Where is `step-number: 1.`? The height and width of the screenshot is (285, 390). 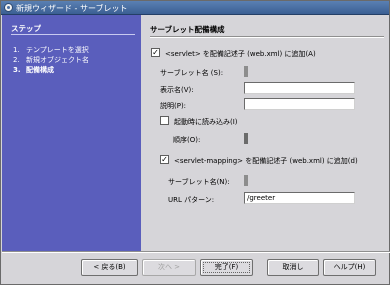 step-number: 1. is located at coordinates (16, 50).